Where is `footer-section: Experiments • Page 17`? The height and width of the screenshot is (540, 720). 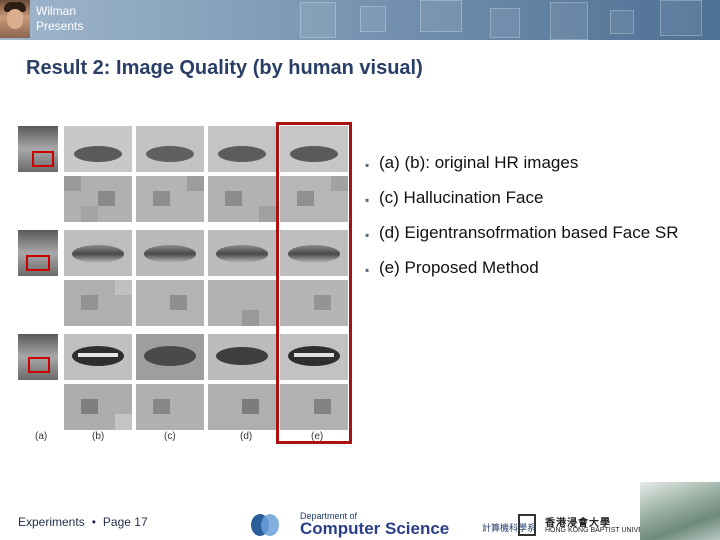 footer-section: Experiments • Page 17 is located at coordinates (83, 522).